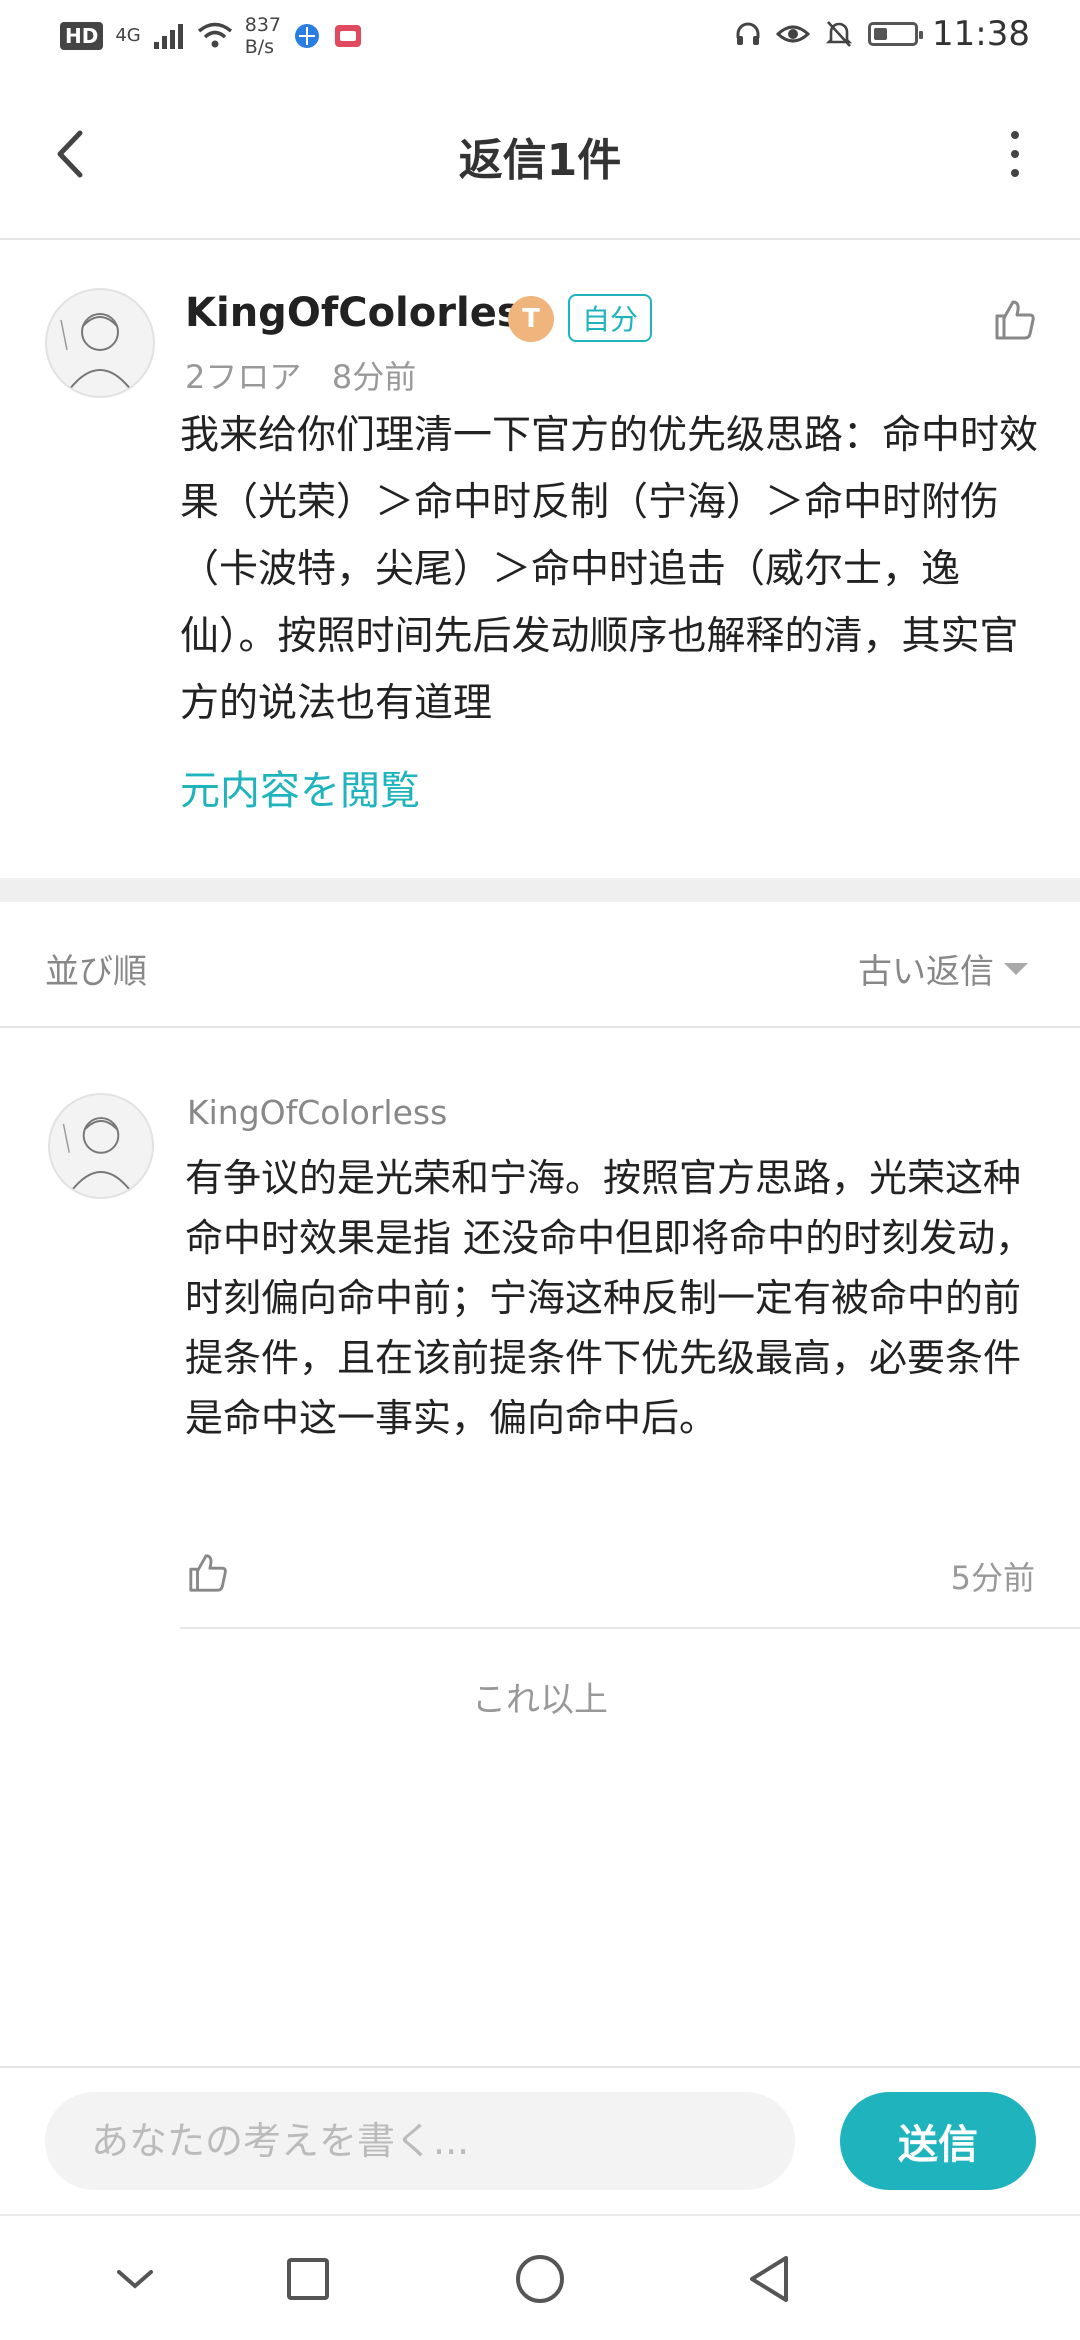  What do you see at coordinates (981, 34) in the screenshot?
I see `clock: 11:38` at bounding box center [981, 34].